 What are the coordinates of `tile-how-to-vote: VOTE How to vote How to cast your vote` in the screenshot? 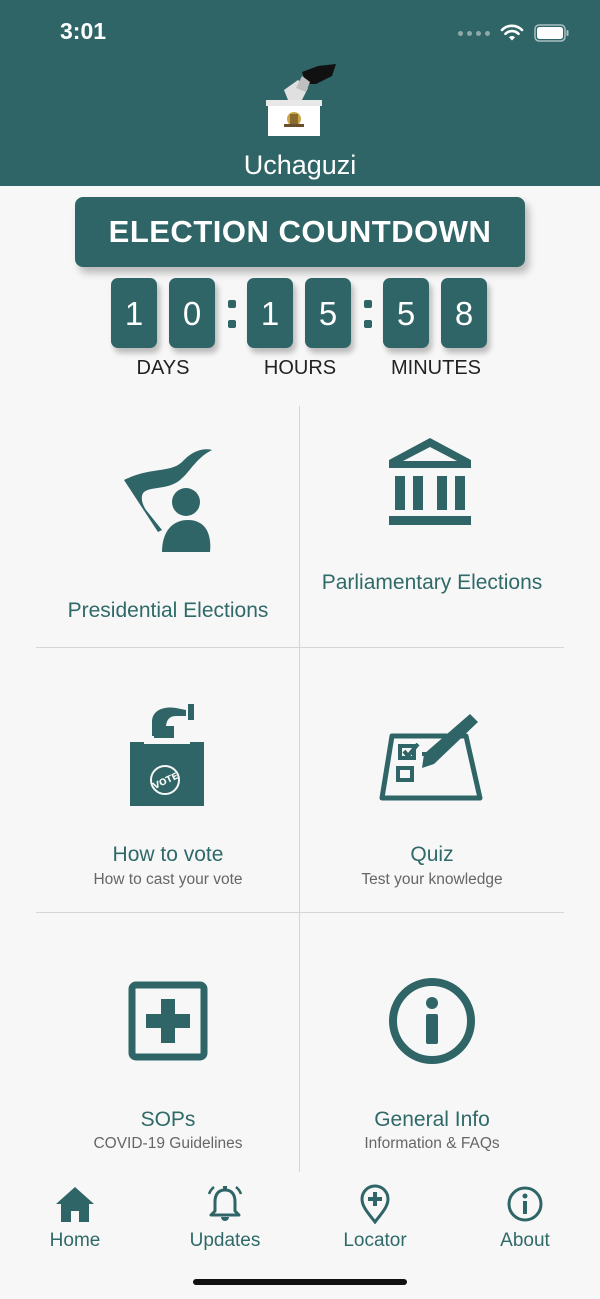 It's located at (168, 780).